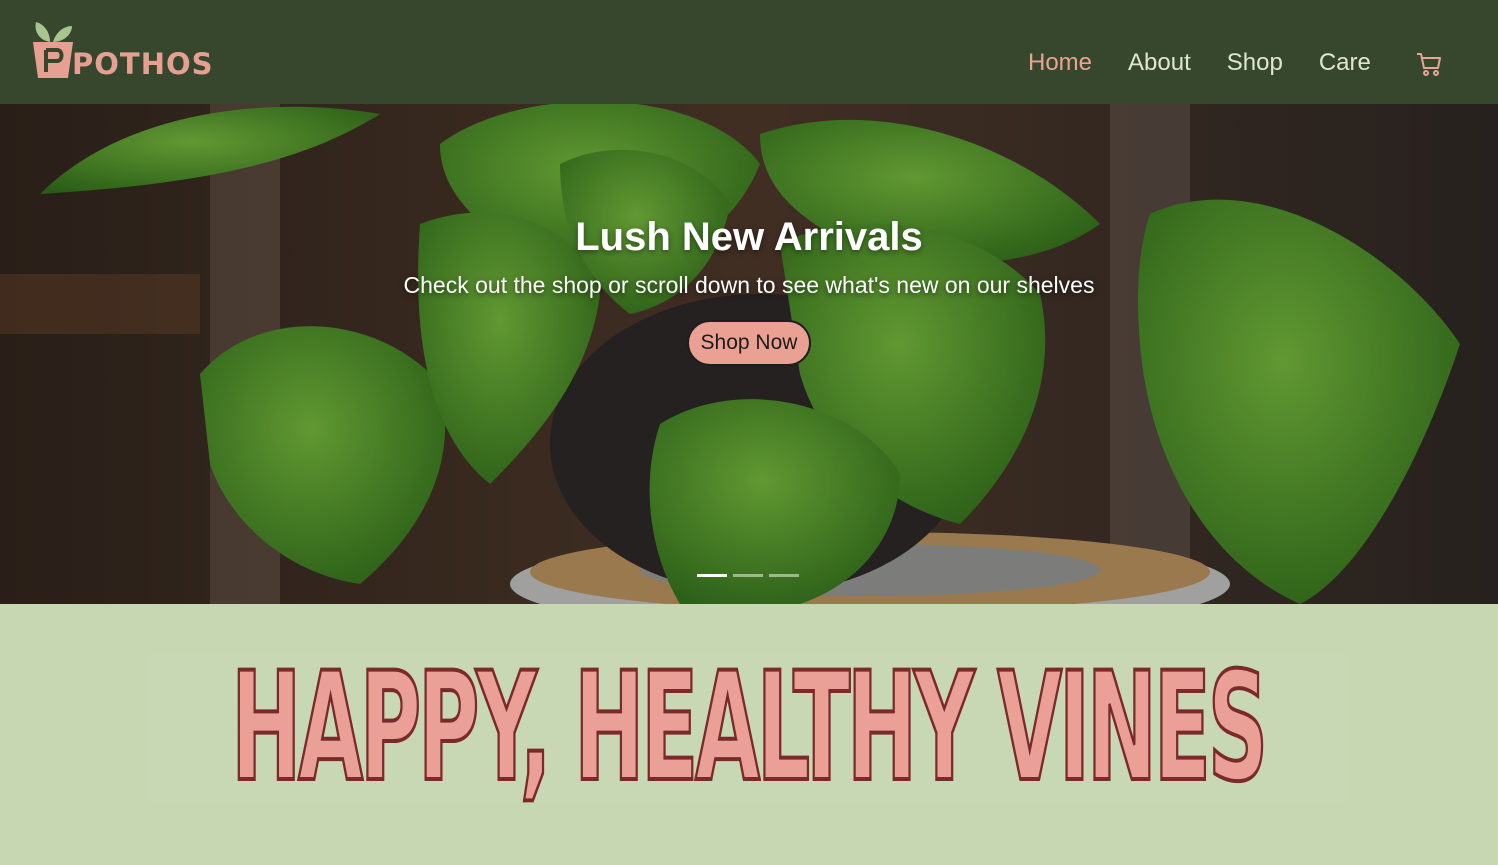 This screenshot has width=1498, height=865. I want to click on carousel-indicators, so click(751, 575).